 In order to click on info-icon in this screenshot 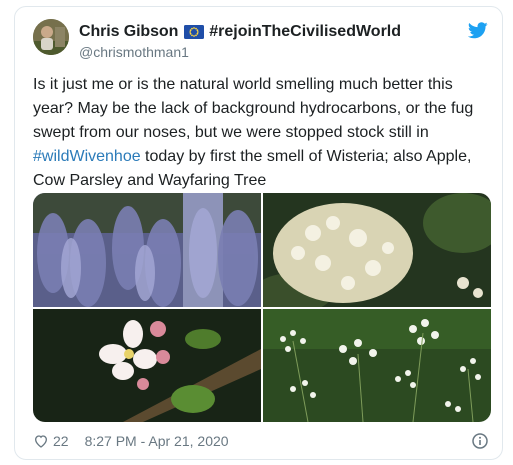, I will do `click(480, 441)`.